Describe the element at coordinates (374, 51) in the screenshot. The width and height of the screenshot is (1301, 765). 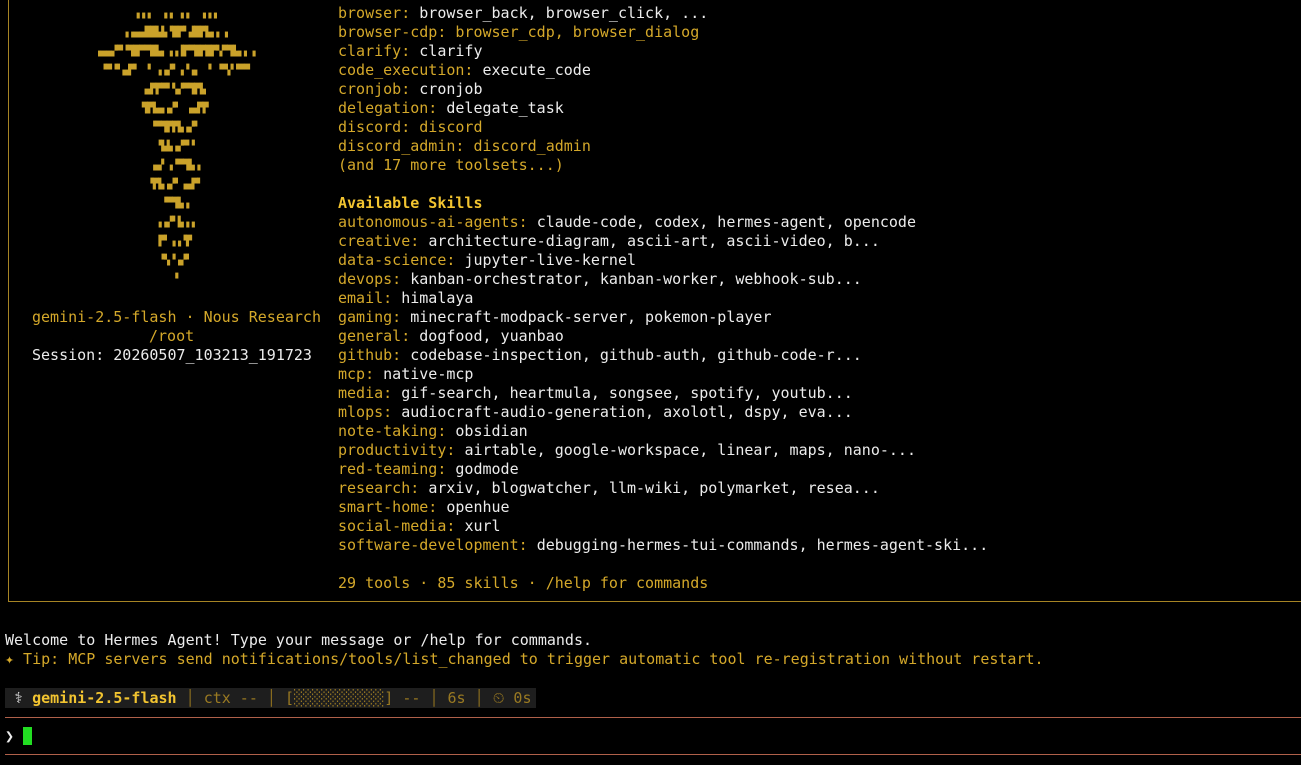
I see `toolset-key: clarify:` at that location.